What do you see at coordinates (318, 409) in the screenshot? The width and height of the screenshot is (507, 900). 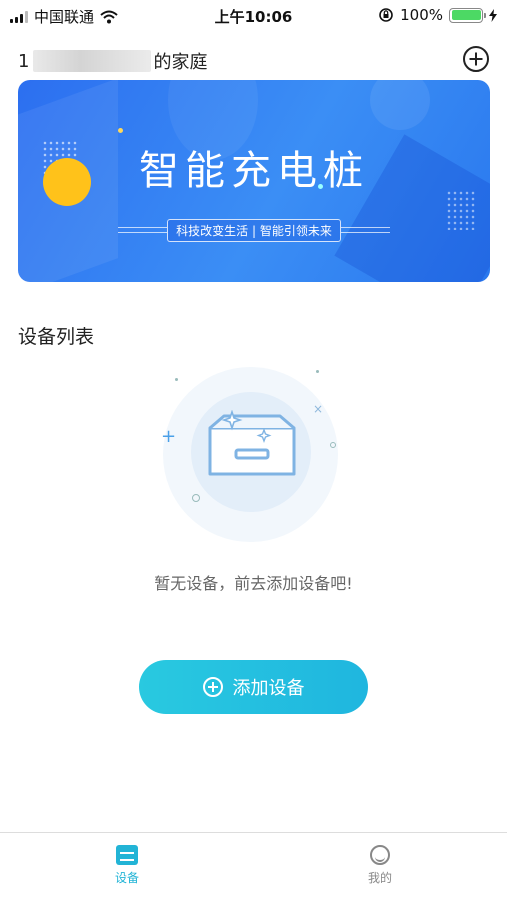 I see `decorative-x-icon: ×` at bounding box center [318, 409].